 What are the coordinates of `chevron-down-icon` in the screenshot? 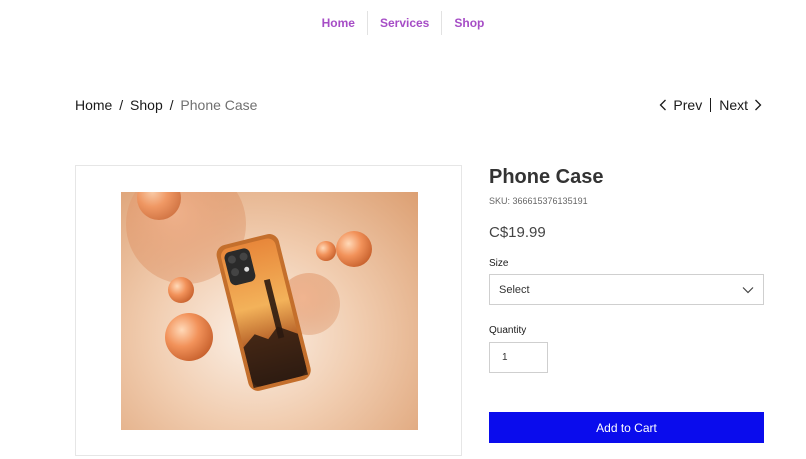 It's located at (748, 289).